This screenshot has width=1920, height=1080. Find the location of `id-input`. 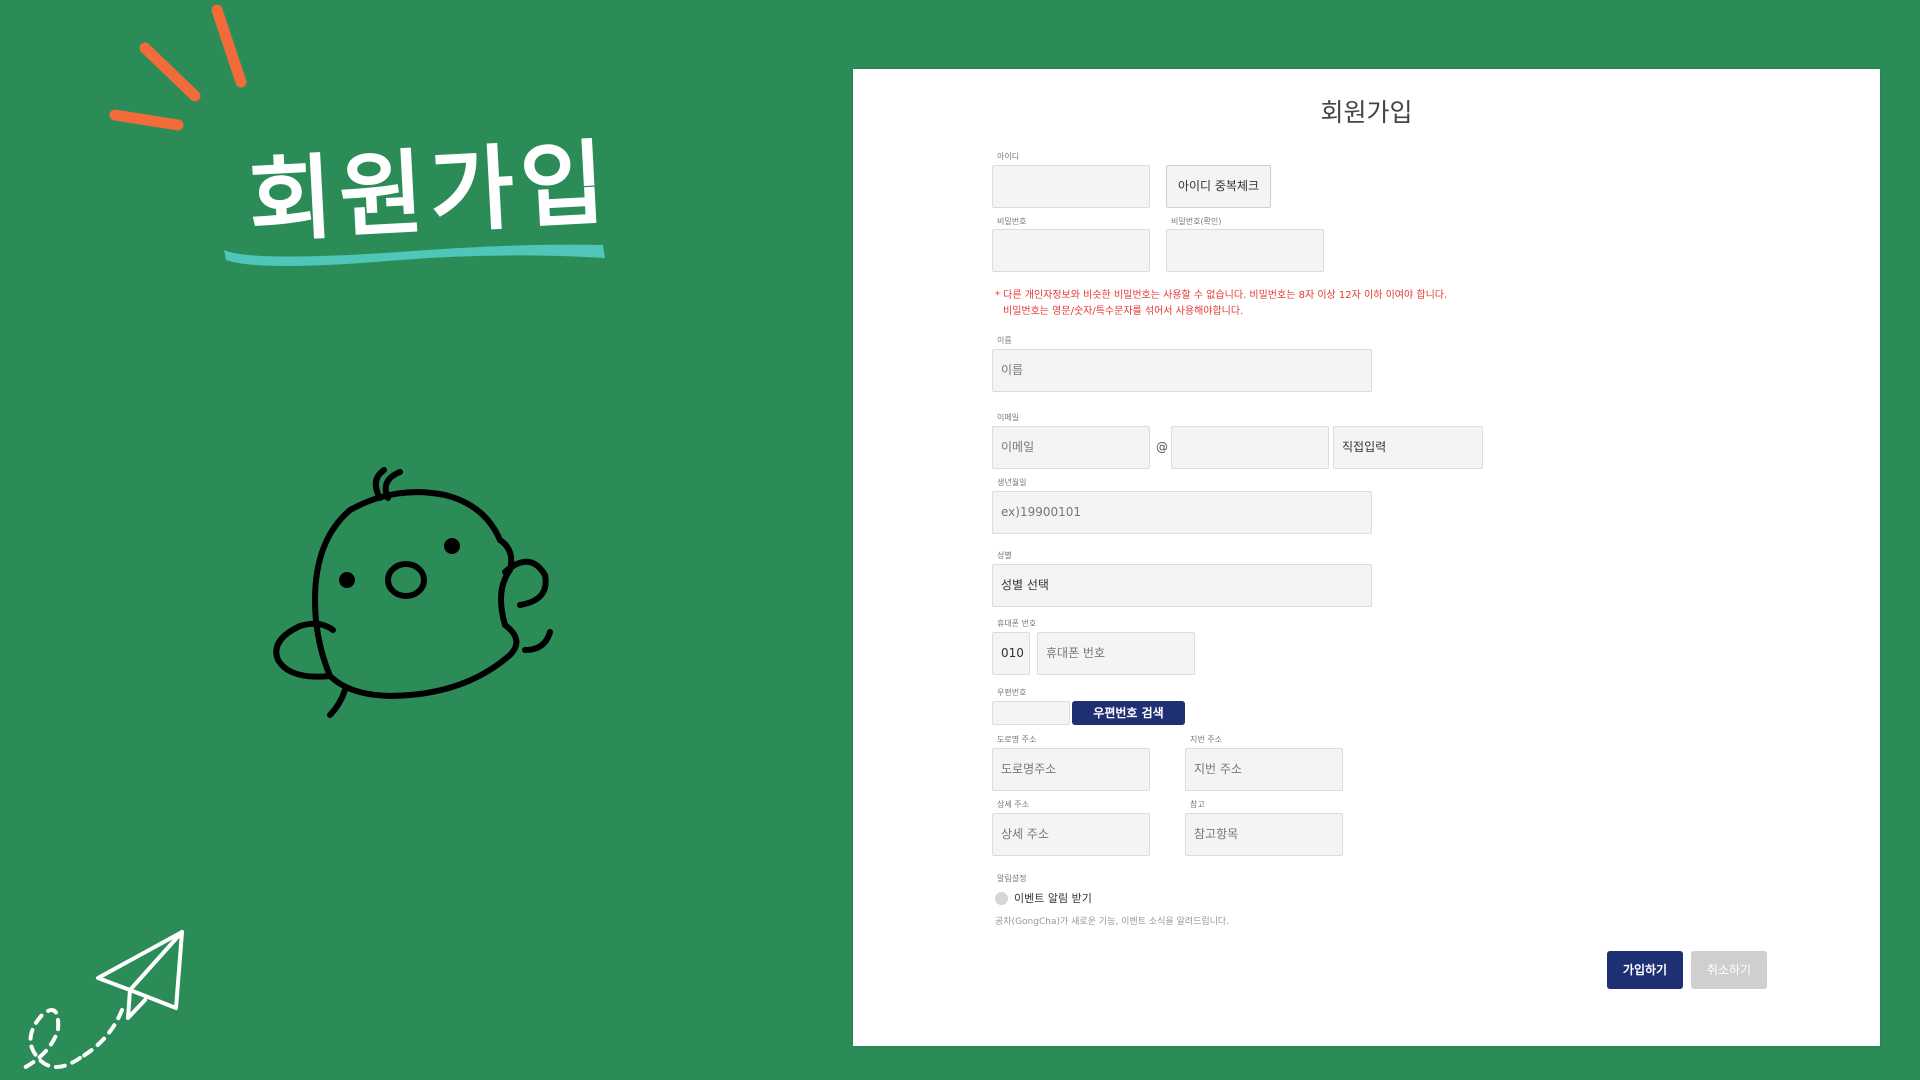

id-input is located at coordinates (1071, 186).